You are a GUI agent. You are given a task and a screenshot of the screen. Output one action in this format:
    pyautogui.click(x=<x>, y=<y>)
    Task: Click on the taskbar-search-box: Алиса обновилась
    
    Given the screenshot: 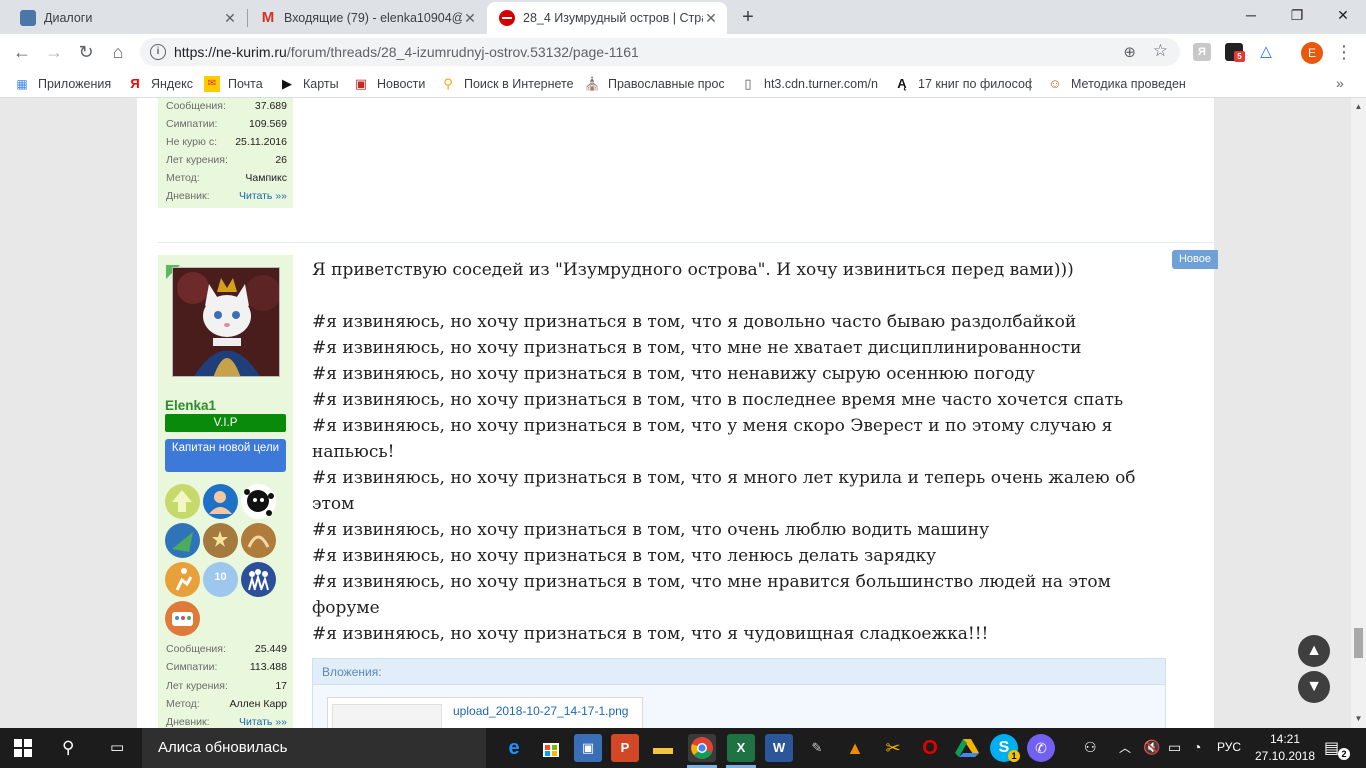 What is the action you would take?
    pyautogui.click(x=314, y=748)
    